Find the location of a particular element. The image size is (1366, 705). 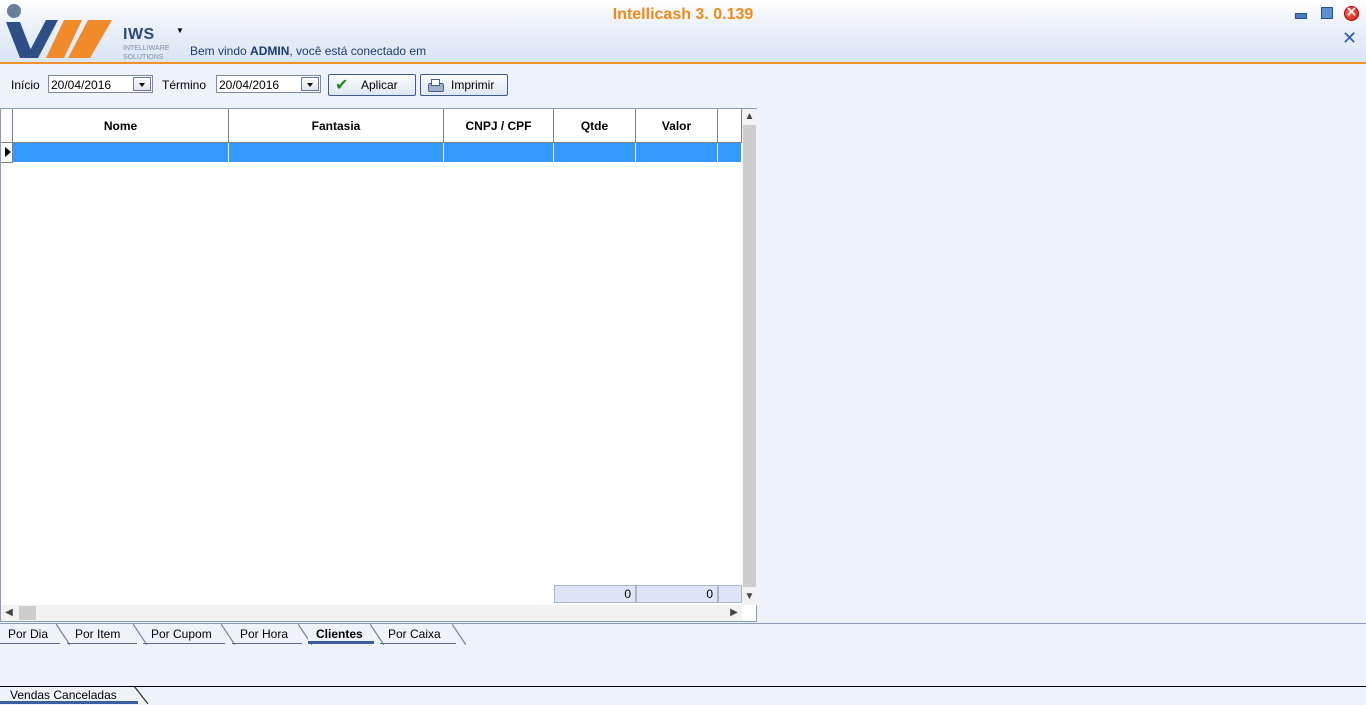

table-row-cell-cnpj-cpf is located at coordinates (499, 153).